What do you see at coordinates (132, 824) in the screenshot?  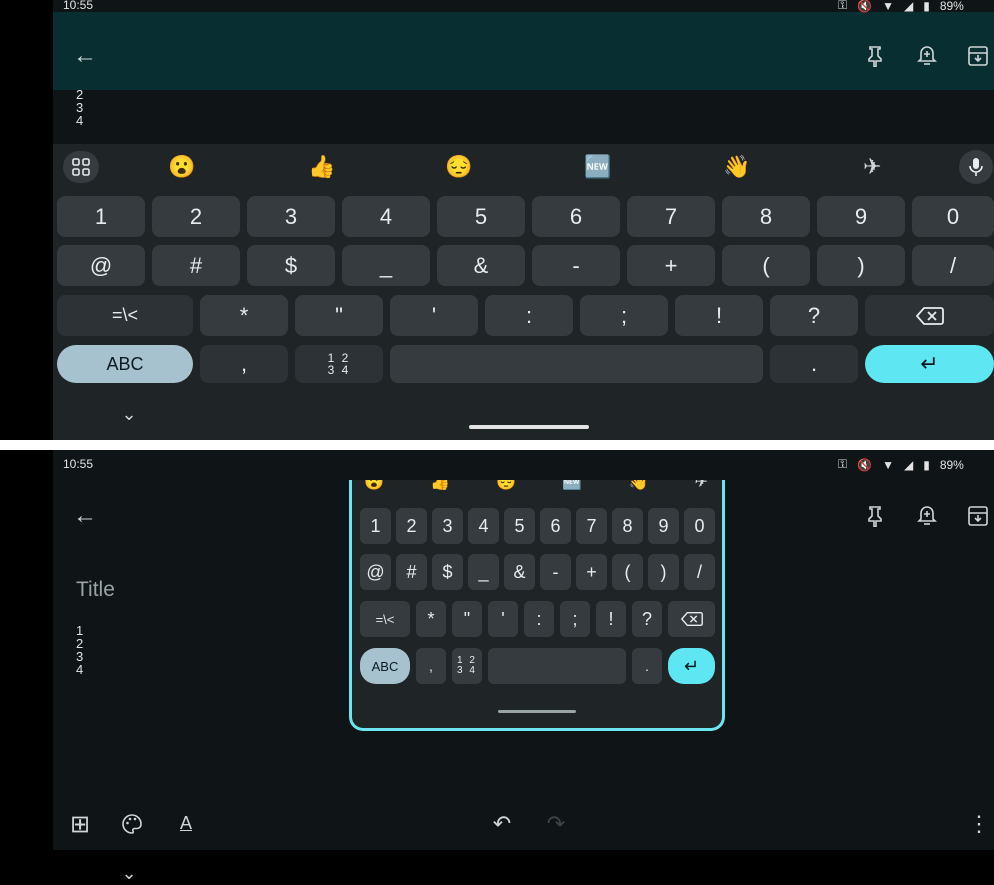 I see `palette-icon` at bounding box center [132, 824].